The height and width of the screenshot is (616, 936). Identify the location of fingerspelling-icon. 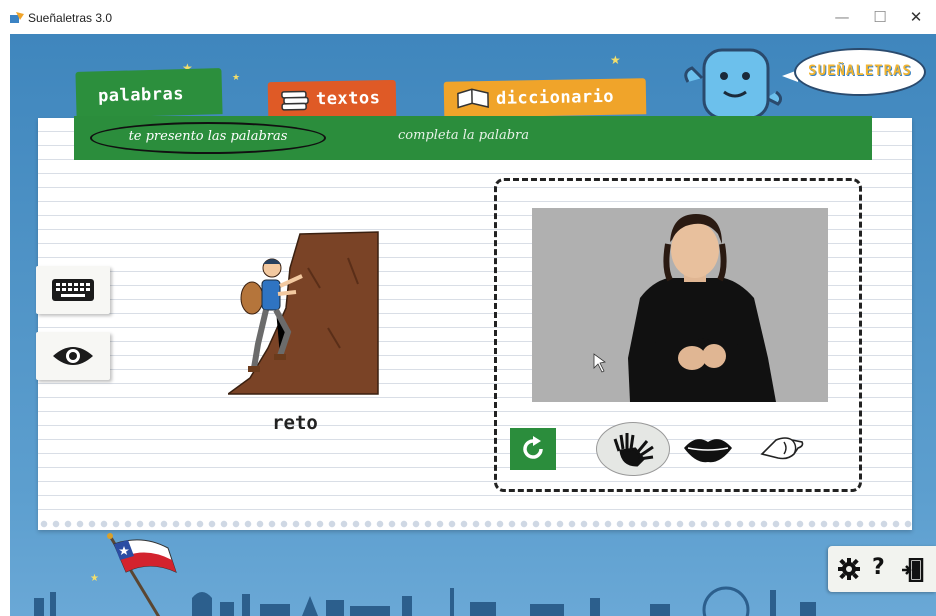
(783, 448).